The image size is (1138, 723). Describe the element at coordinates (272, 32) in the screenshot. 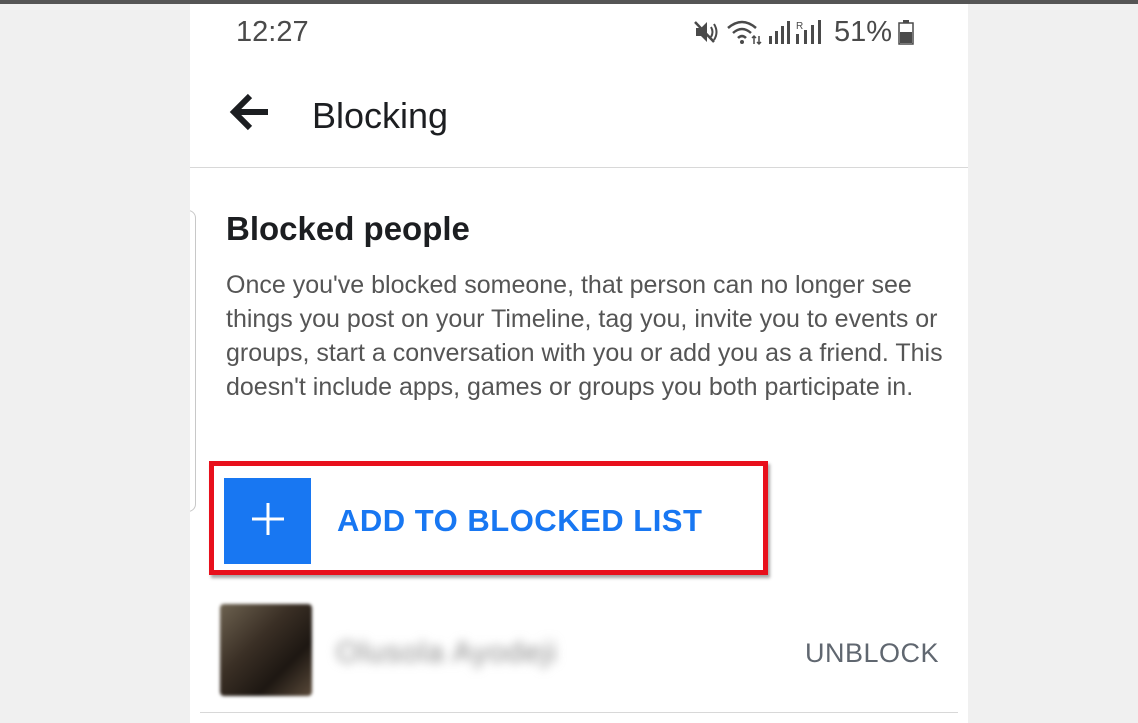

I see `status-time: 12:27` at that location.